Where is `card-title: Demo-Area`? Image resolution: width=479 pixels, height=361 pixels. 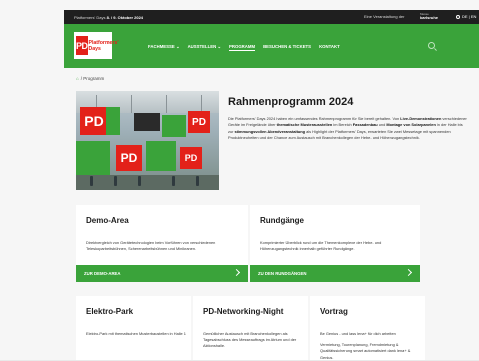 card-title: Demo-Area is located at coordinates (107, 220).